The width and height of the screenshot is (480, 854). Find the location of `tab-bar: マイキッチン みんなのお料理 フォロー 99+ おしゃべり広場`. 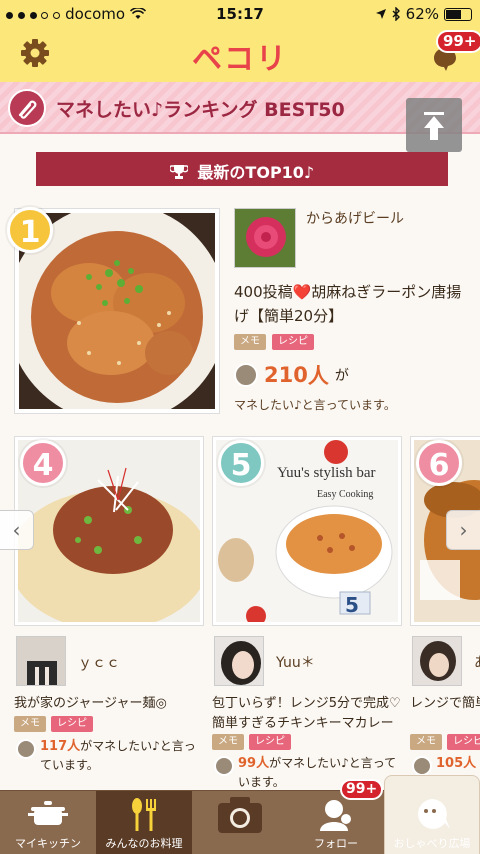

tab-bar: マイキッチン みんなのお料理 フォロー 99+ おしゃべり広場 is located at coordinates (240, 814).